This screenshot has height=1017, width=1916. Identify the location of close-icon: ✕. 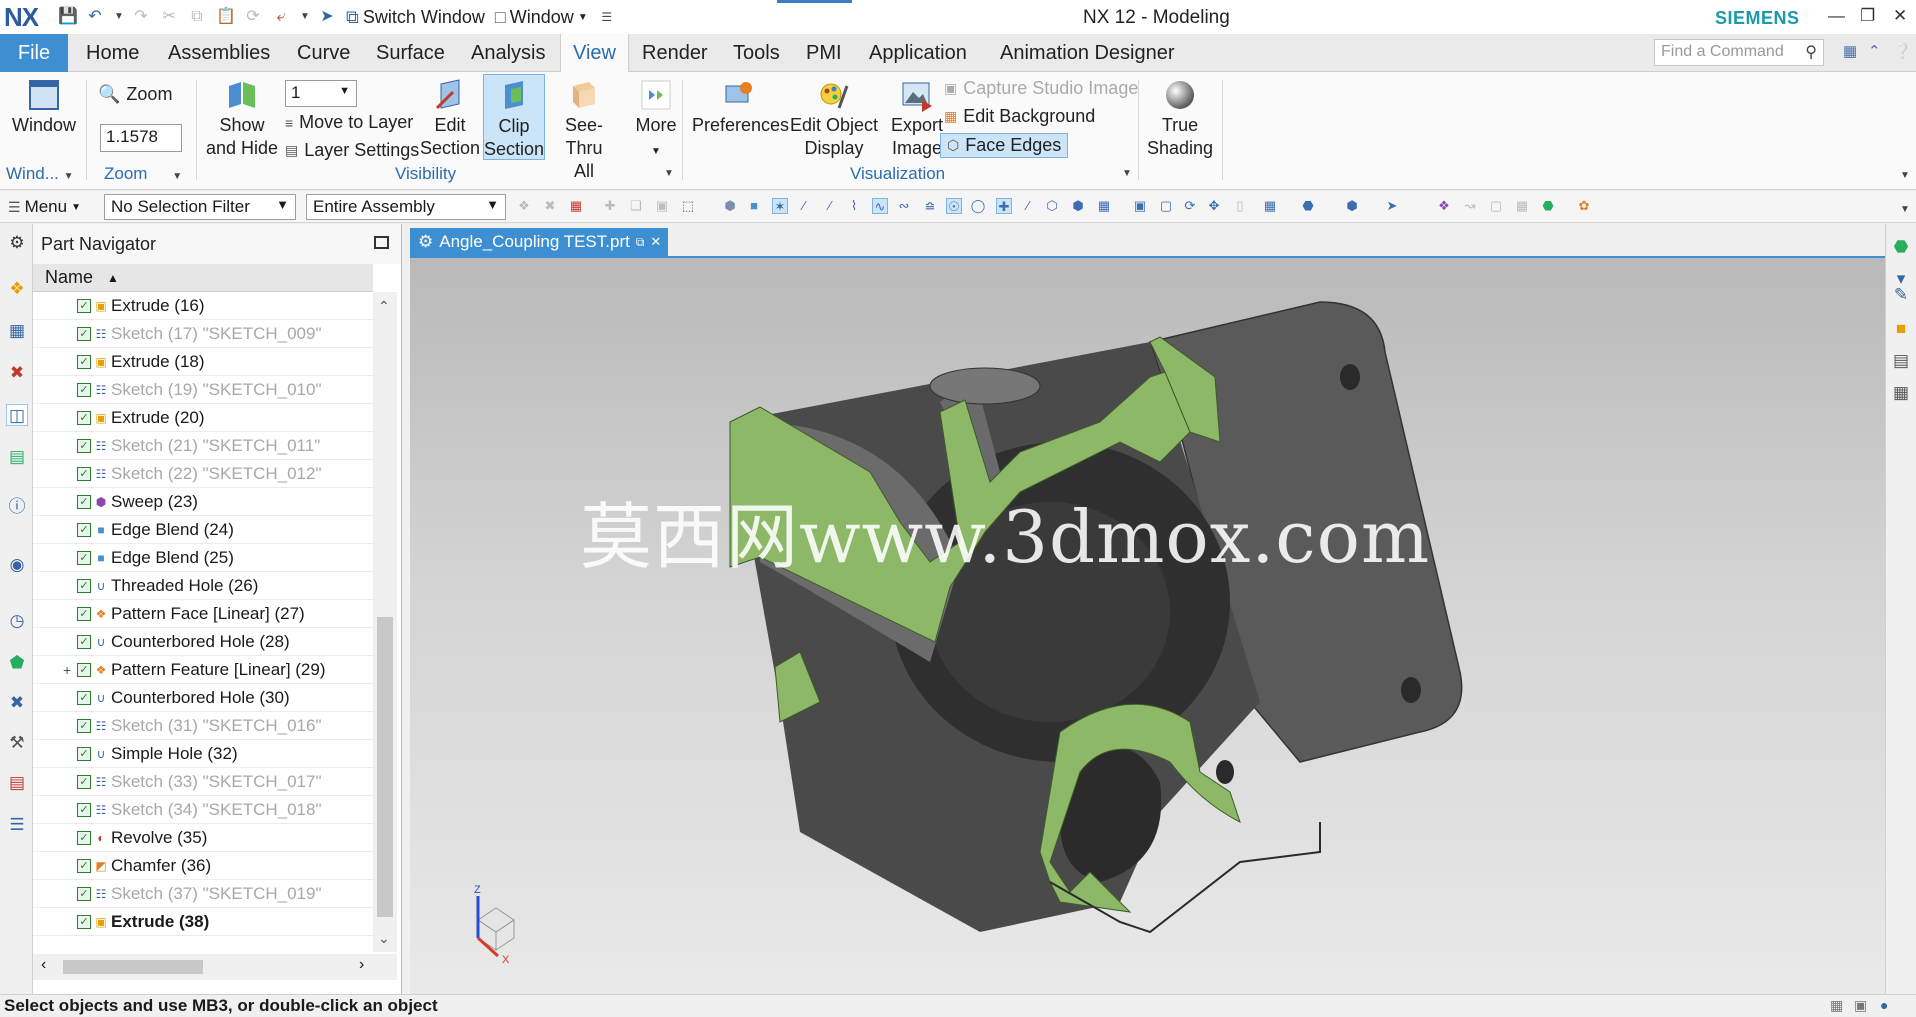
(1900, 16).